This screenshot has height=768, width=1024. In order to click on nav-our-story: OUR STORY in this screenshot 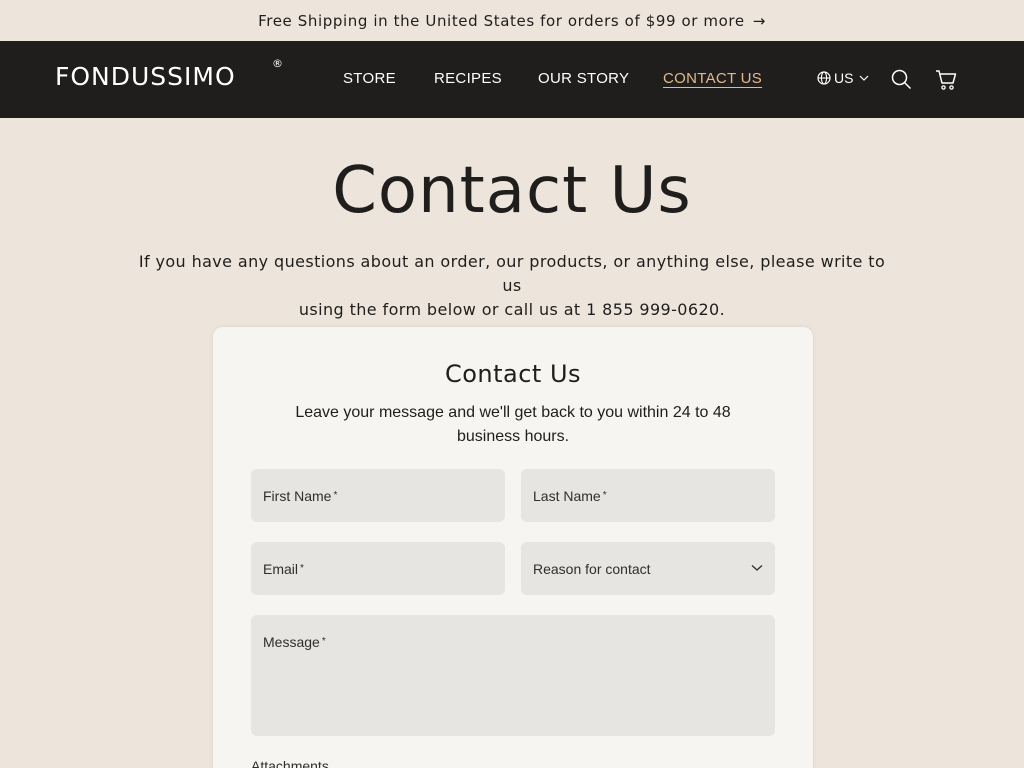, I will do `click(583, 78)`.